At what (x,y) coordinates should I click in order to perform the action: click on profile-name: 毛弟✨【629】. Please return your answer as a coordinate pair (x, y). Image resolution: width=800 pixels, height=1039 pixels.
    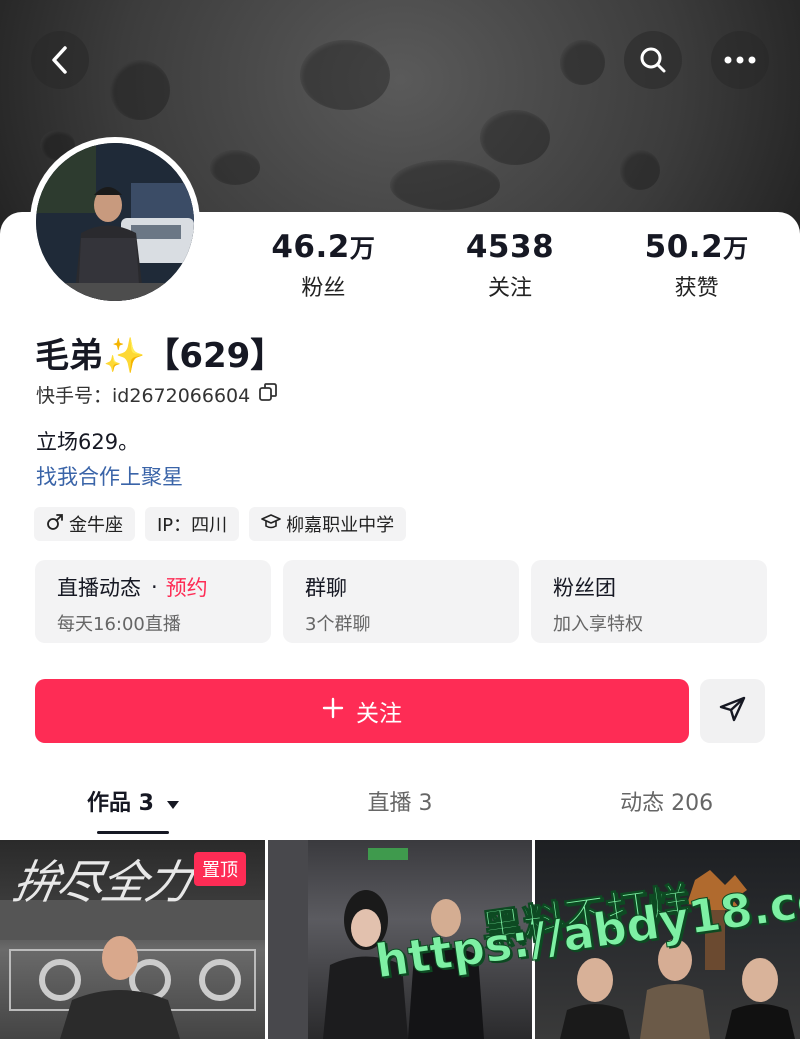
    Looking at the image, I should click on (160, 356).